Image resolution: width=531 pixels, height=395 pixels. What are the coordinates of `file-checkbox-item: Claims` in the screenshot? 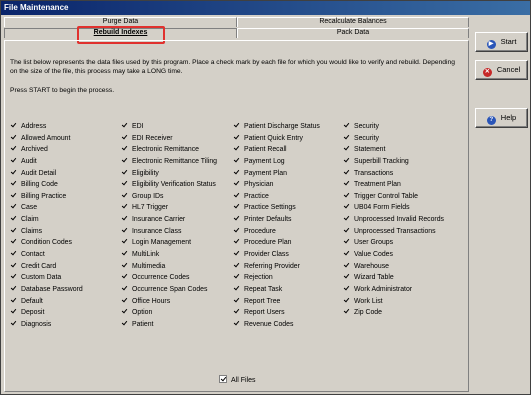 It's located at (46, 232).